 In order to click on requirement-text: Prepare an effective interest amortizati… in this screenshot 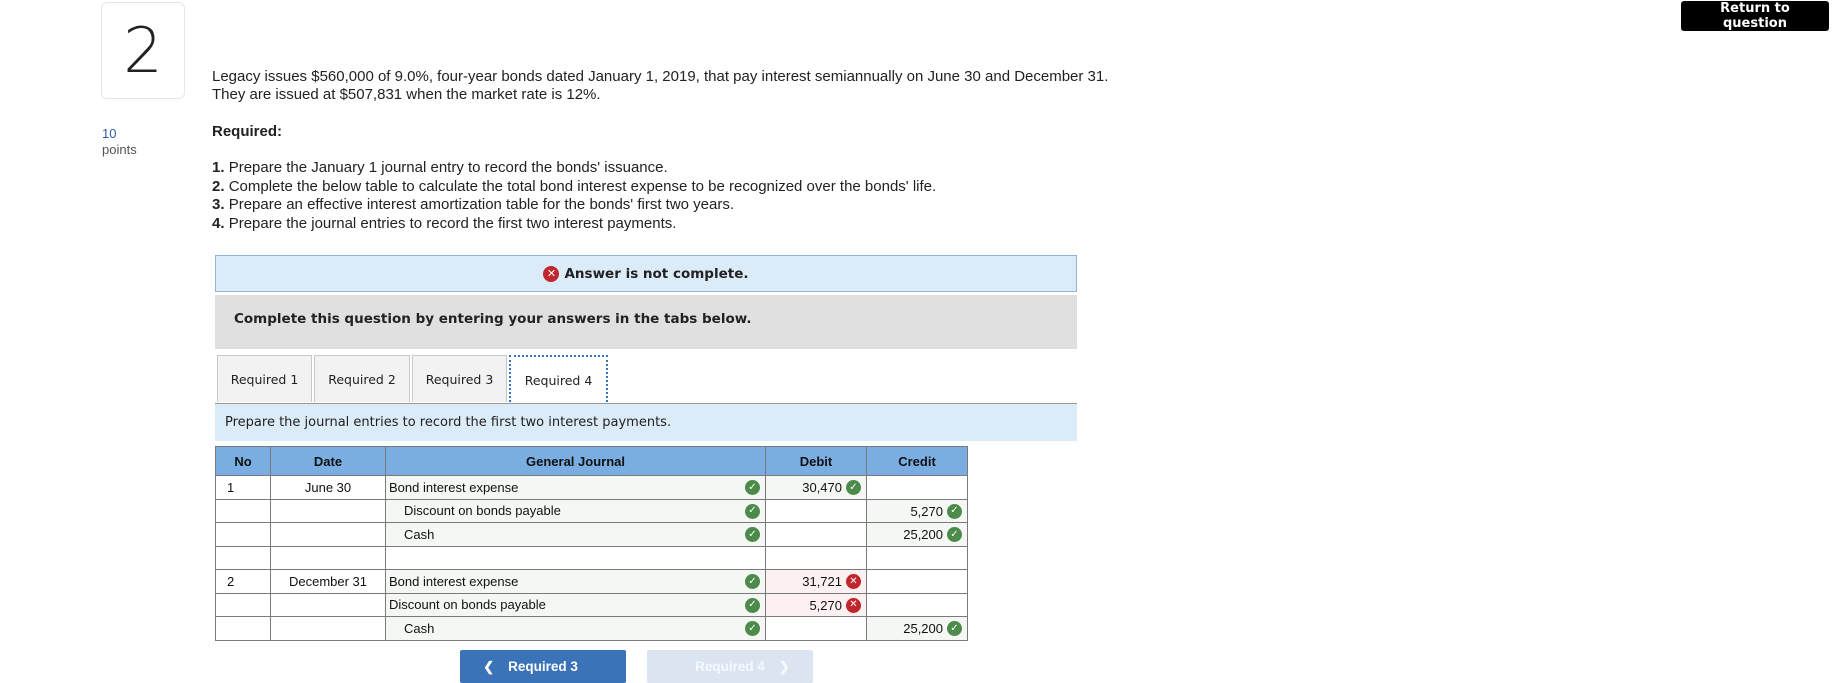, I will do `click(481, 204)`.